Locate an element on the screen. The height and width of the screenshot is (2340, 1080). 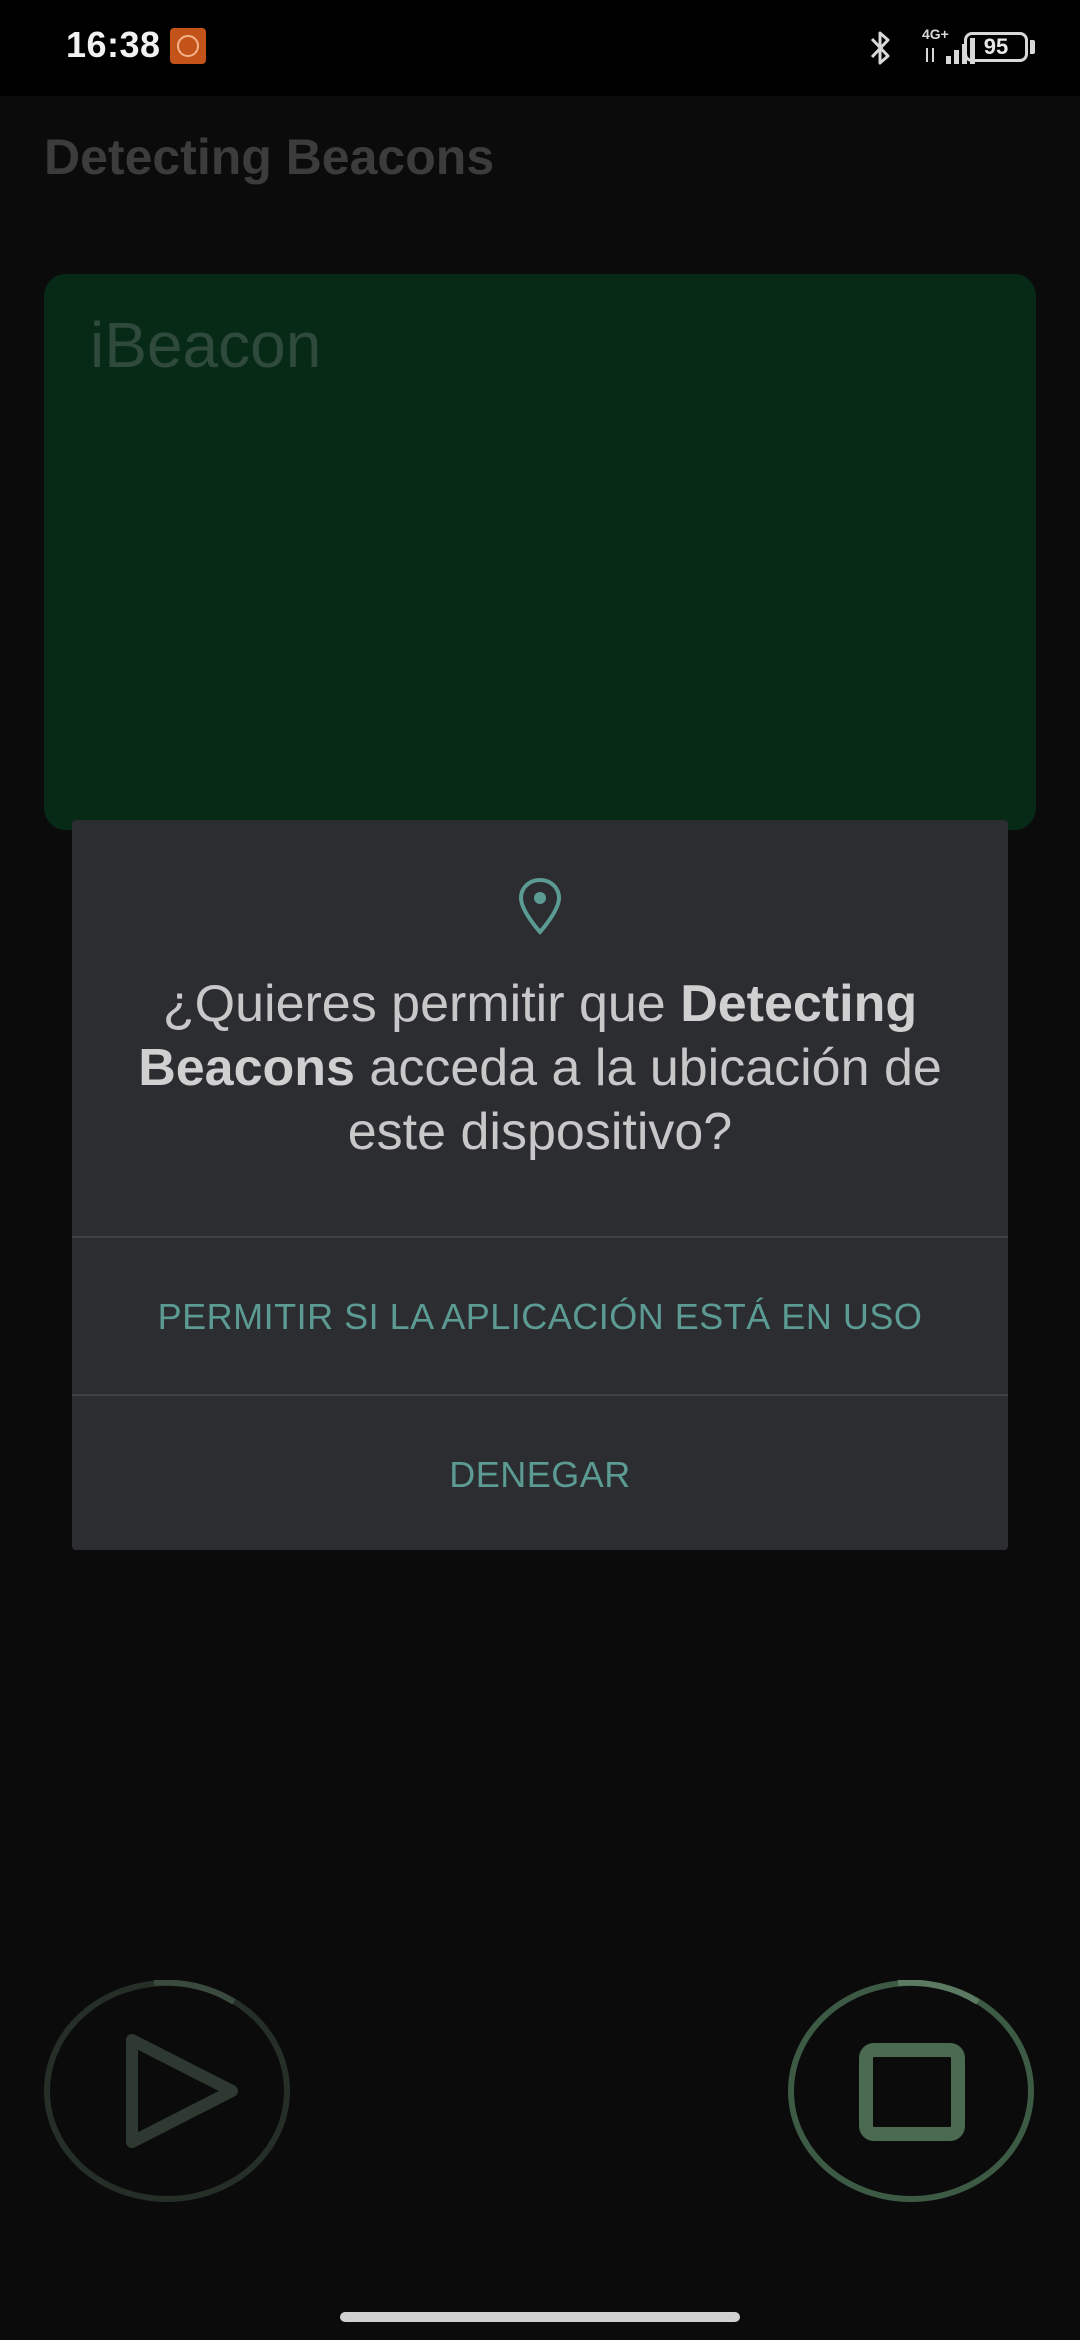
stop-button is located at coordinates (911, 2090).